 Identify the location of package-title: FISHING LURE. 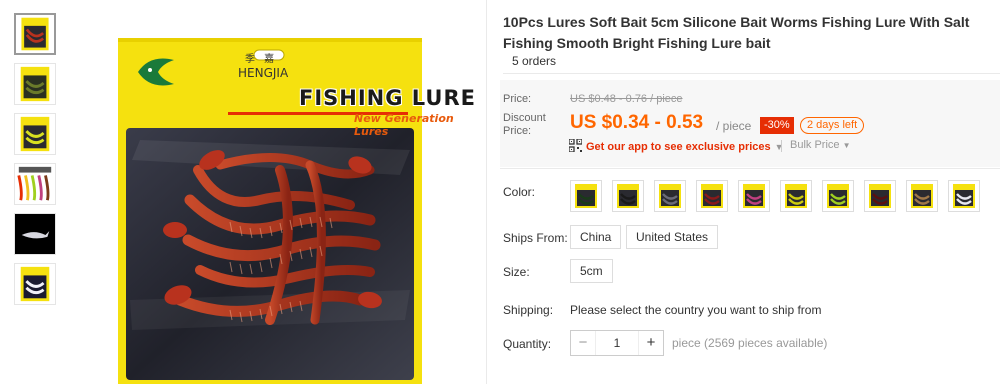
(387, 98).